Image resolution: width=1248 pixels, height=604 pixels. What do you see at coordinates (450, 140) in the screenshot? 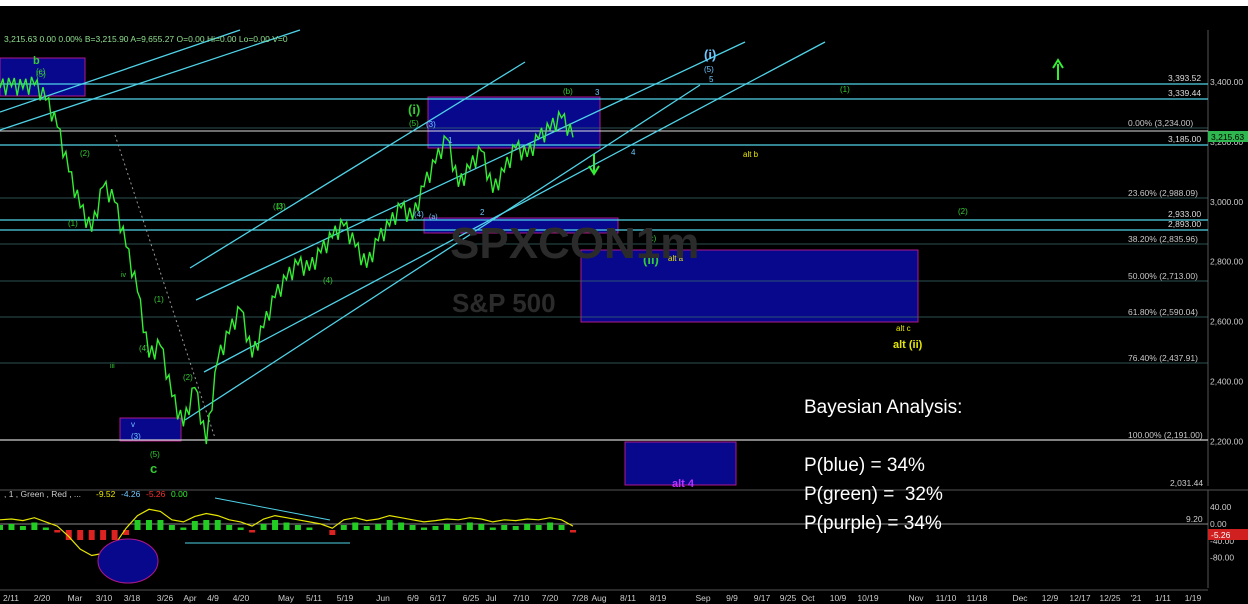
I see `wave-label: 1` at bounding box center [450, 140].